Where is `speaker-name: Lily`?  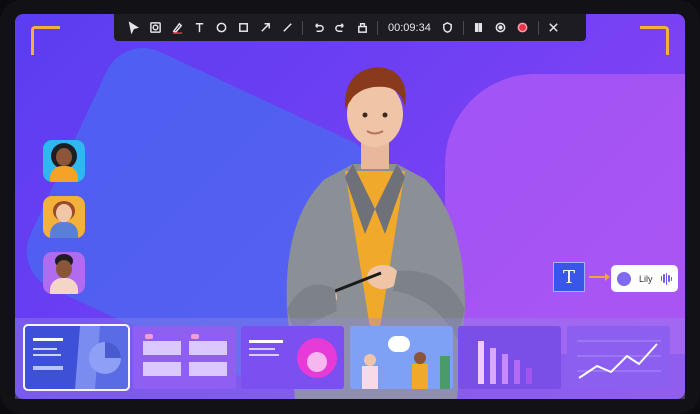 speaker-name: Lily is located at coordinates (646, 278).